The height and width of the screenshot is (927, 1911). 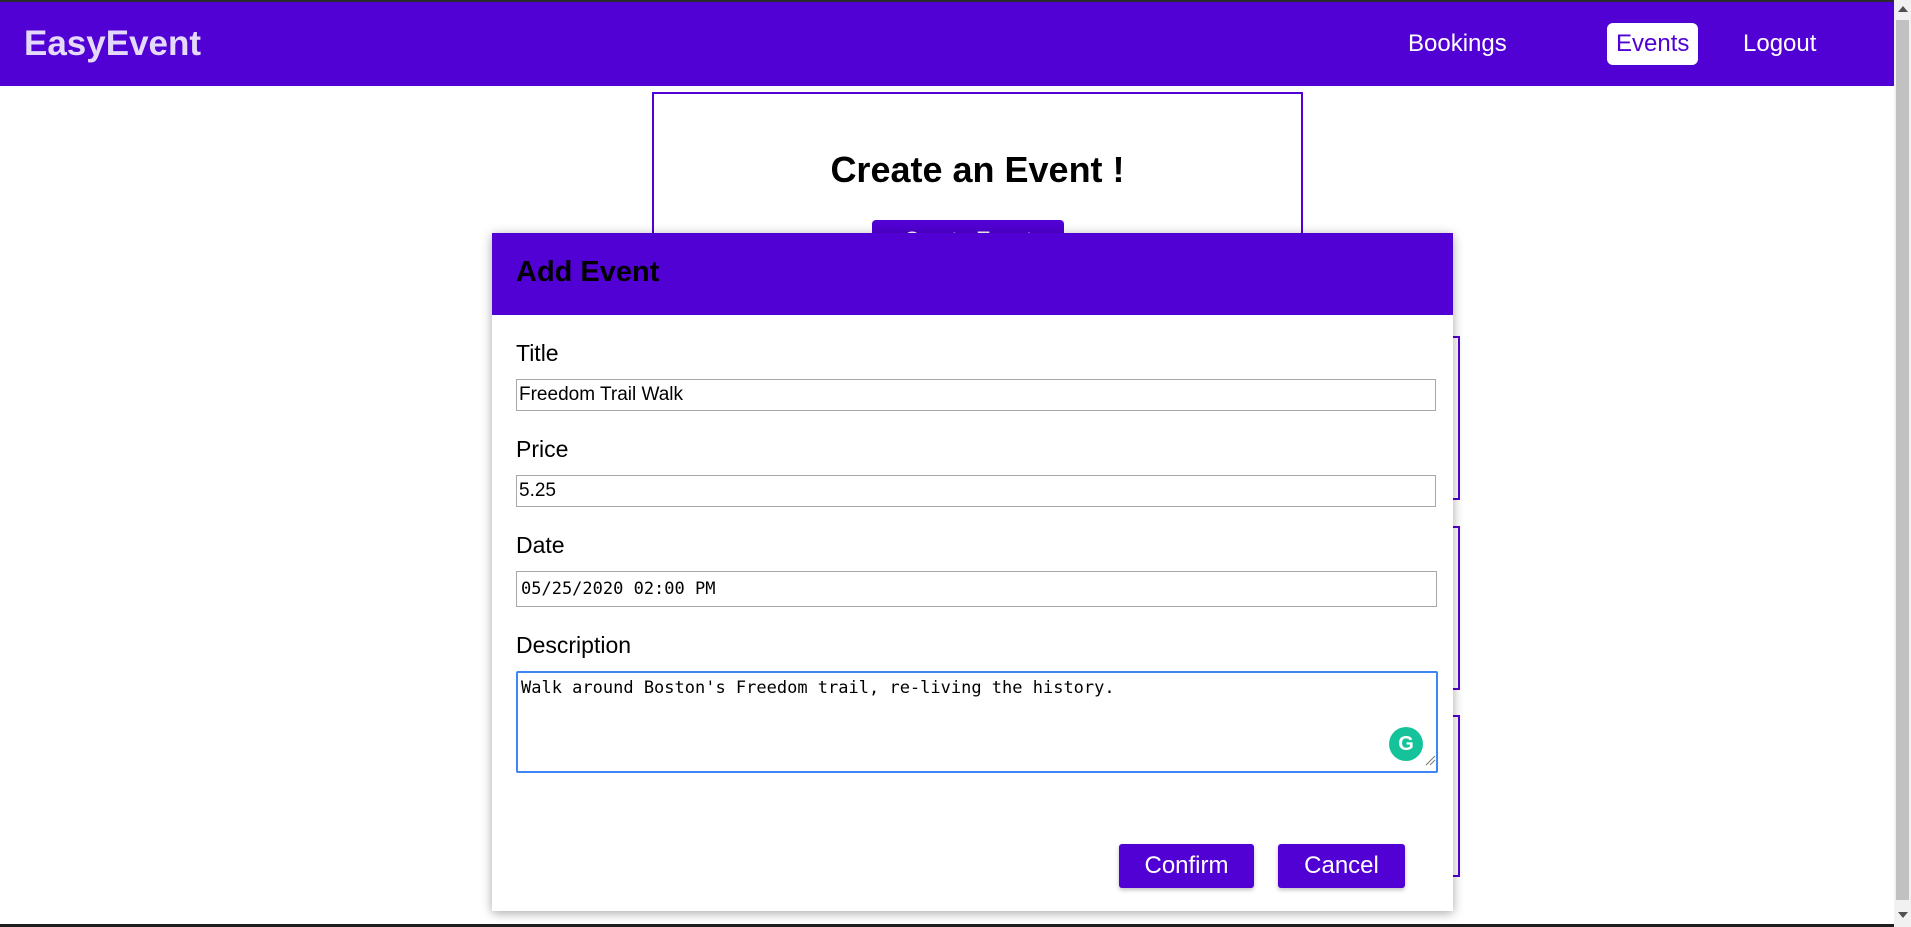 I want to click on confirm-button: Confirm, so click(x=1186, y=866).